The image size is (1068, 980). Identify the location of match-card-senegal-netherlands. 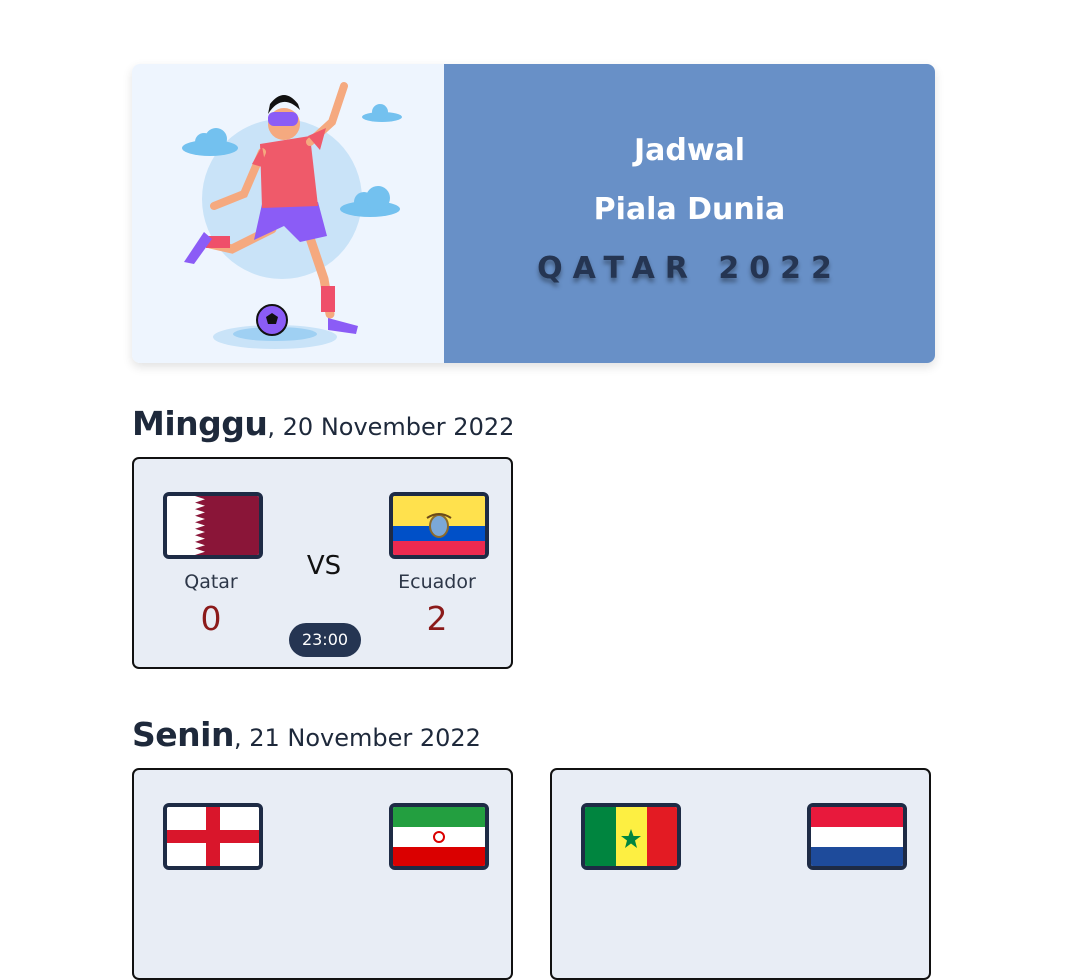
(740, 874).